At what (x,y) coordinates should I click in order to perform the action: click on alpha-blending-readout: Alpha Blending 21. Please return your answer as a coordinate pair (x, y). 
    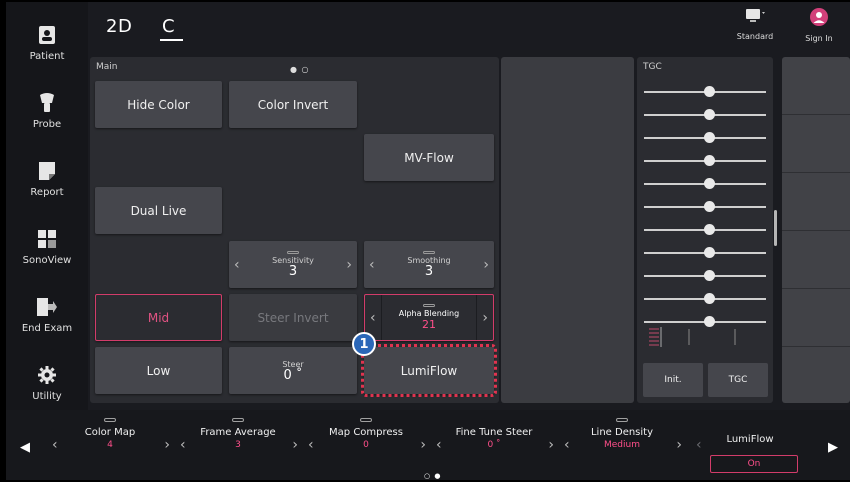
    Looking at the image, I should click on (429, 317).